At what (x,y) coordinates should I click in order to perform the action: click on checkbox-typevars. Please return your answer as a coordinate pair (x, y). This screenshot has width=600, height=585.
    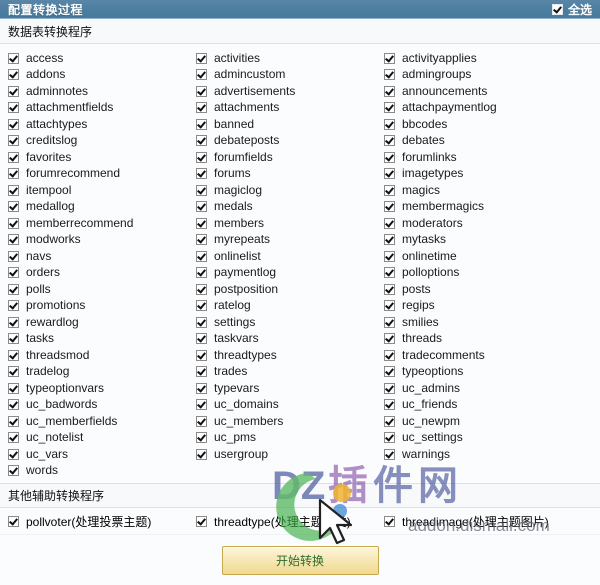
    Looking at the image, I should click on (201, 388).